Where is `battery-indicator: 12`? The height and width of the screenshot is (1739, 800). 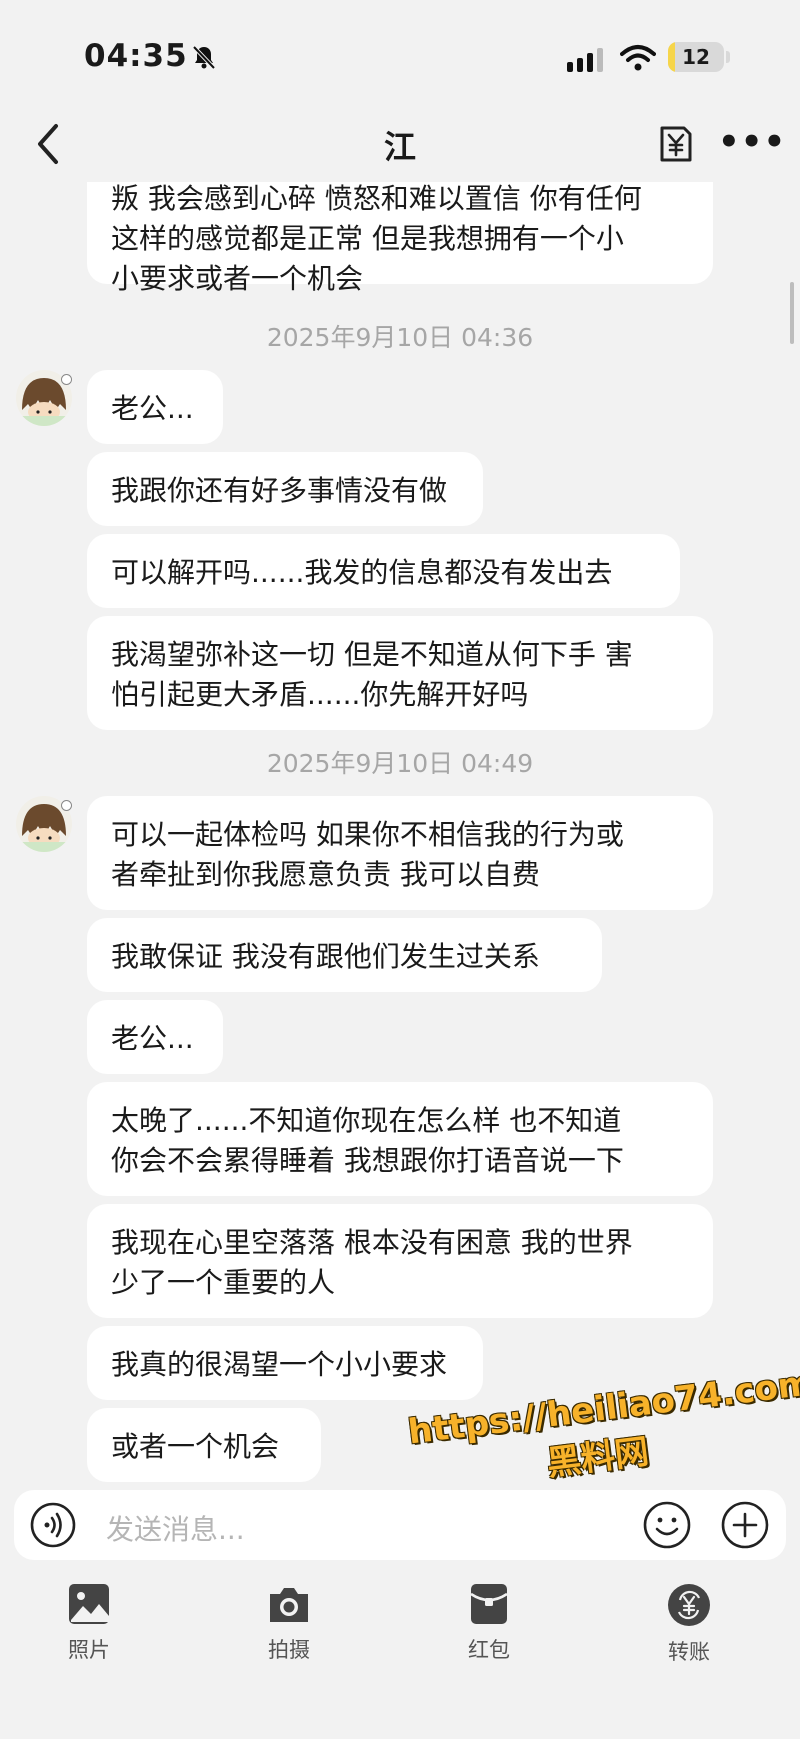 battery-indicator: 12 is located at coordinates (696, 57).